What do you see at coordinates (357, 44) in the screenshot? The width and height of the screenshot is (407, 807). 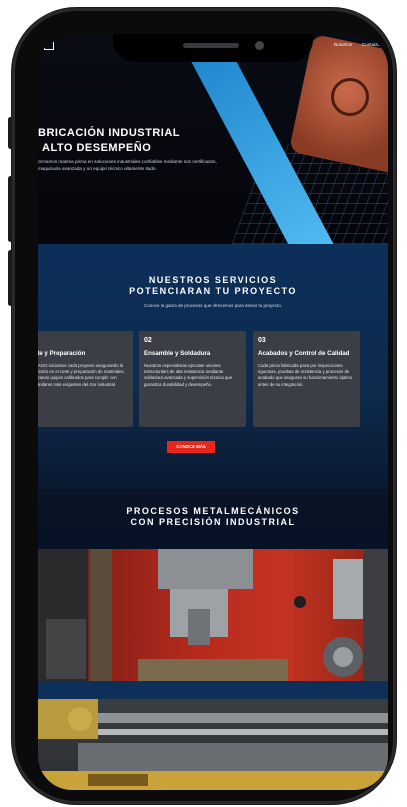 I see `top-nav: Nosotros Contacto` at bounding box center [357, 44].